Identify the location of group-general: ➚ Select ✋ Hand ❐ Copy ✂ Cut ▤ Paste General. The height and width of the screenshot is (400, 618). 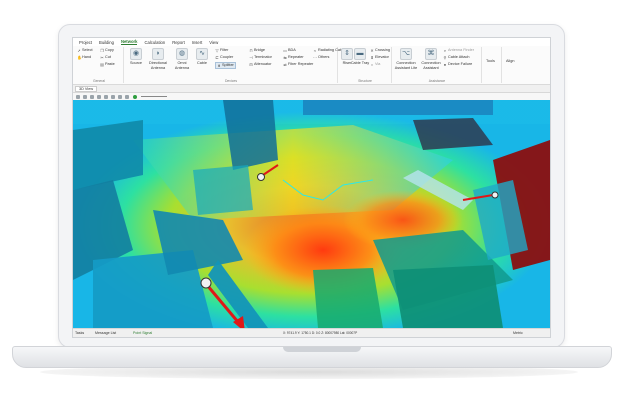
(99, 65).